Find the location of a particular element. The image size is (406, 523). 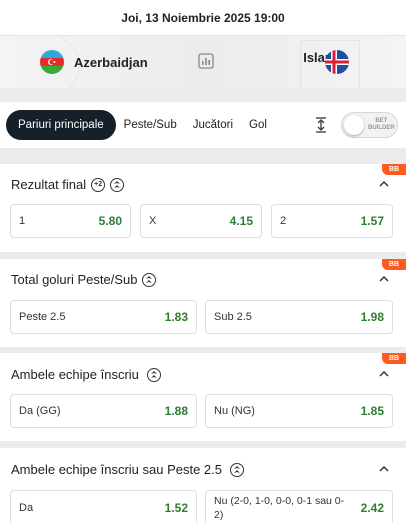

market-title: Rezultat final +2 is located at coordinates (68, 184).